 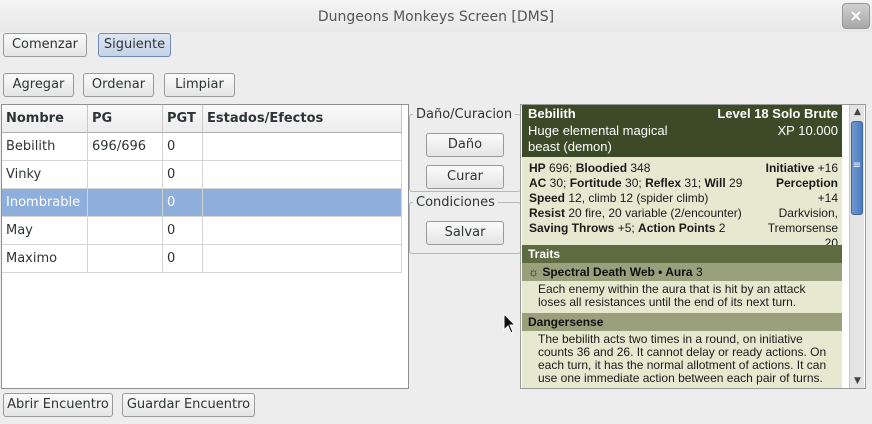 What do you see at coordinates (58, 405) in the screenshot?
I see `open-encounter-button: Abrir Encuentro` at bounding box center [58, 405].